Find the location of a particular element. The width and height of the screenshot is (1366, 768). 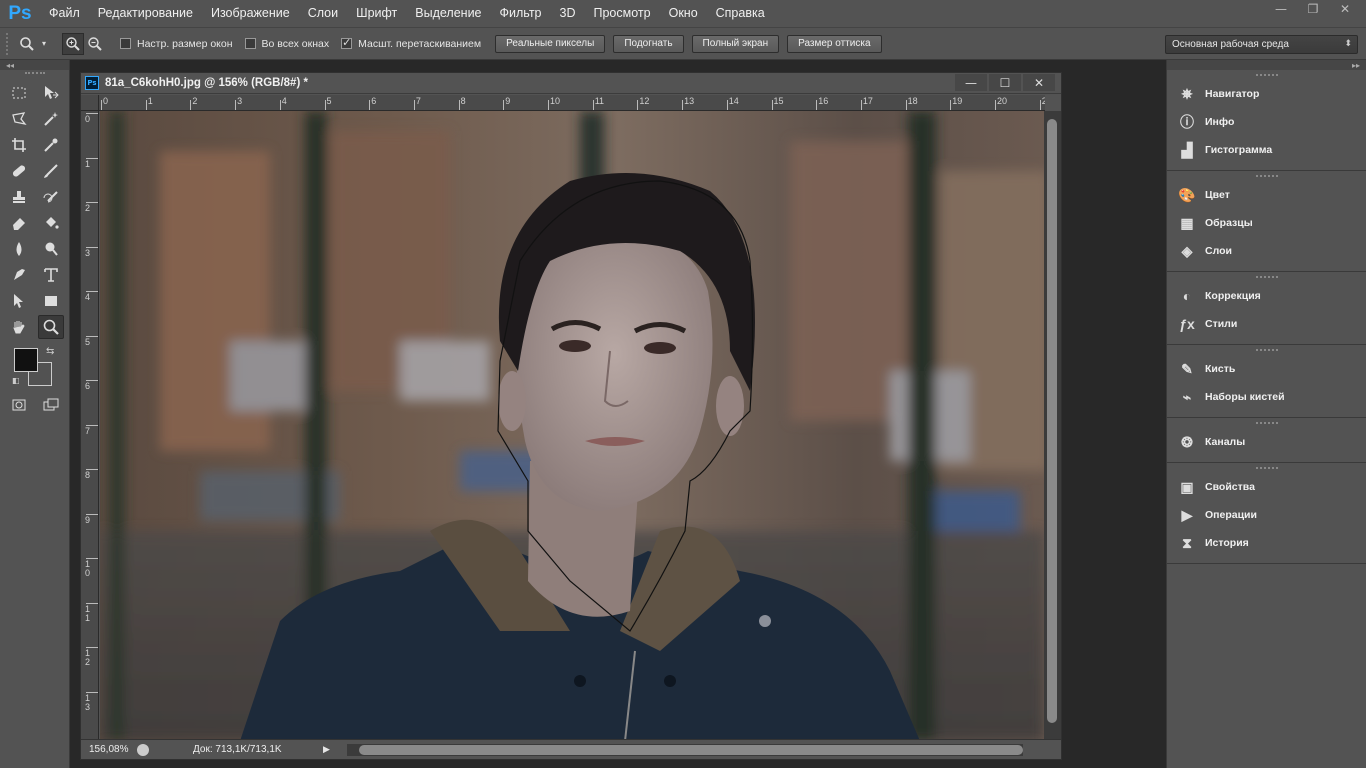

menu-edit: Редактирование is located at coordinates (145, 13).